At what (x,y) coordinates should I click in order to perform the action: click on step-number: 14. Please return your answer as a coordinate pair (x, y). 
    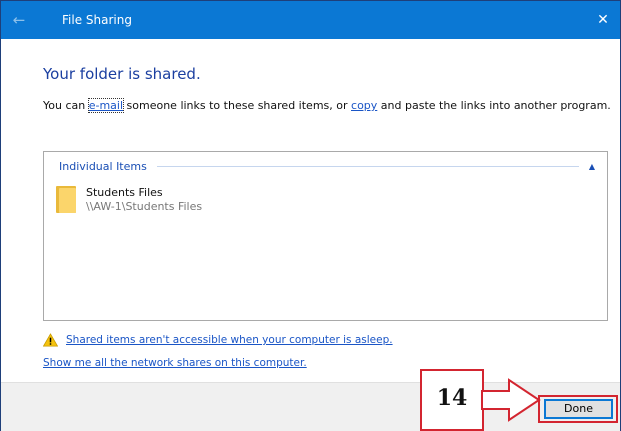
    Looking at the image, I should click on (452, 398).